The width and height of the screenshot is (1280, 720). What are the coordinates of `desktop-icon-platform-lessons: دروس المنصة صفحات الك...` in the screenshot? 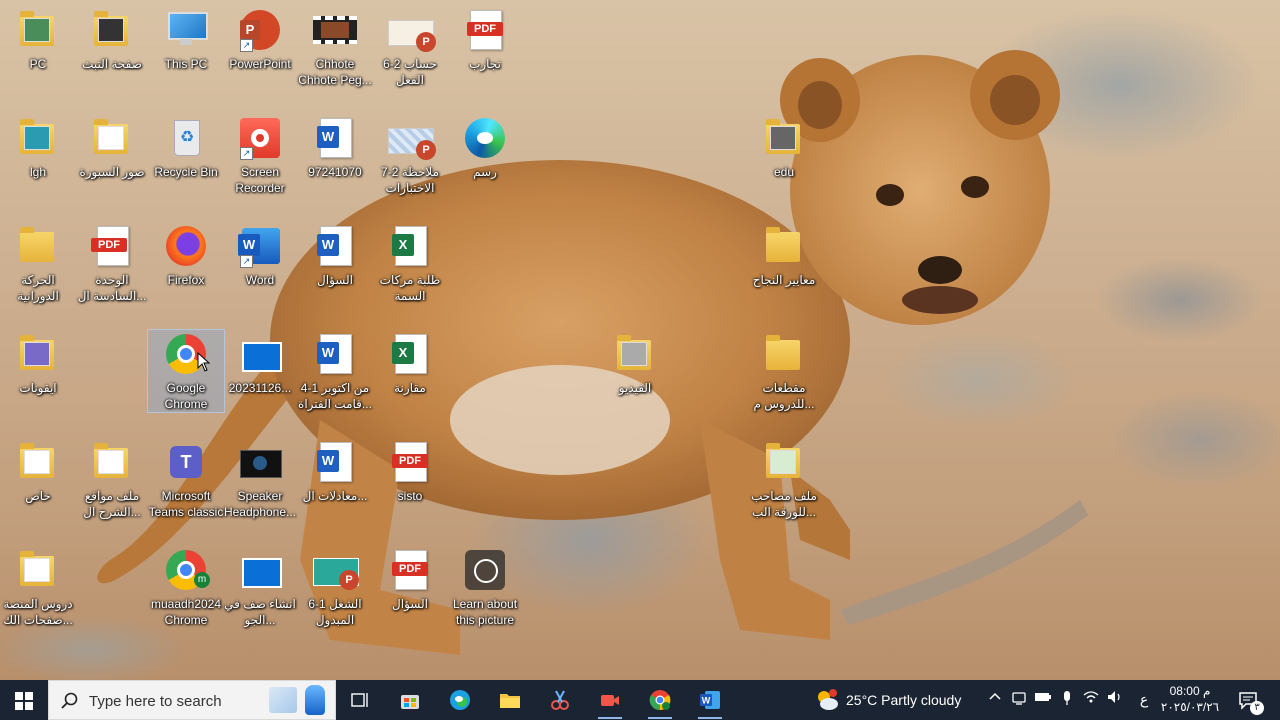 It's located at (38, 587).